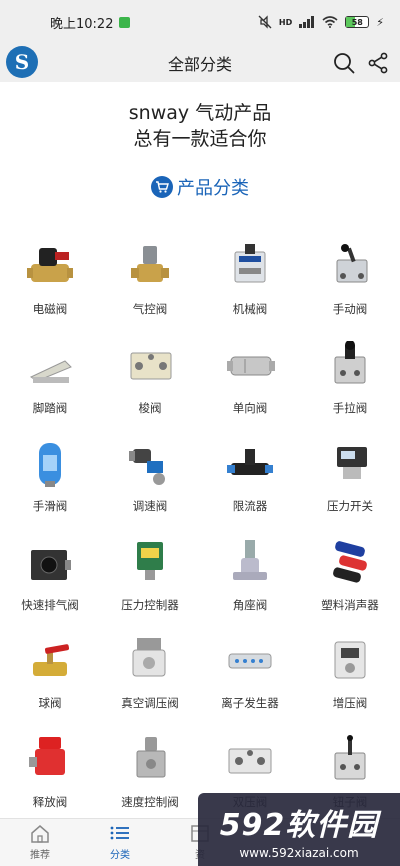 This screenshot has width=400, height=866. Describe the element at coordinates (150, 407) in the screenshot. I see `category-label: 梭阀` at that location.